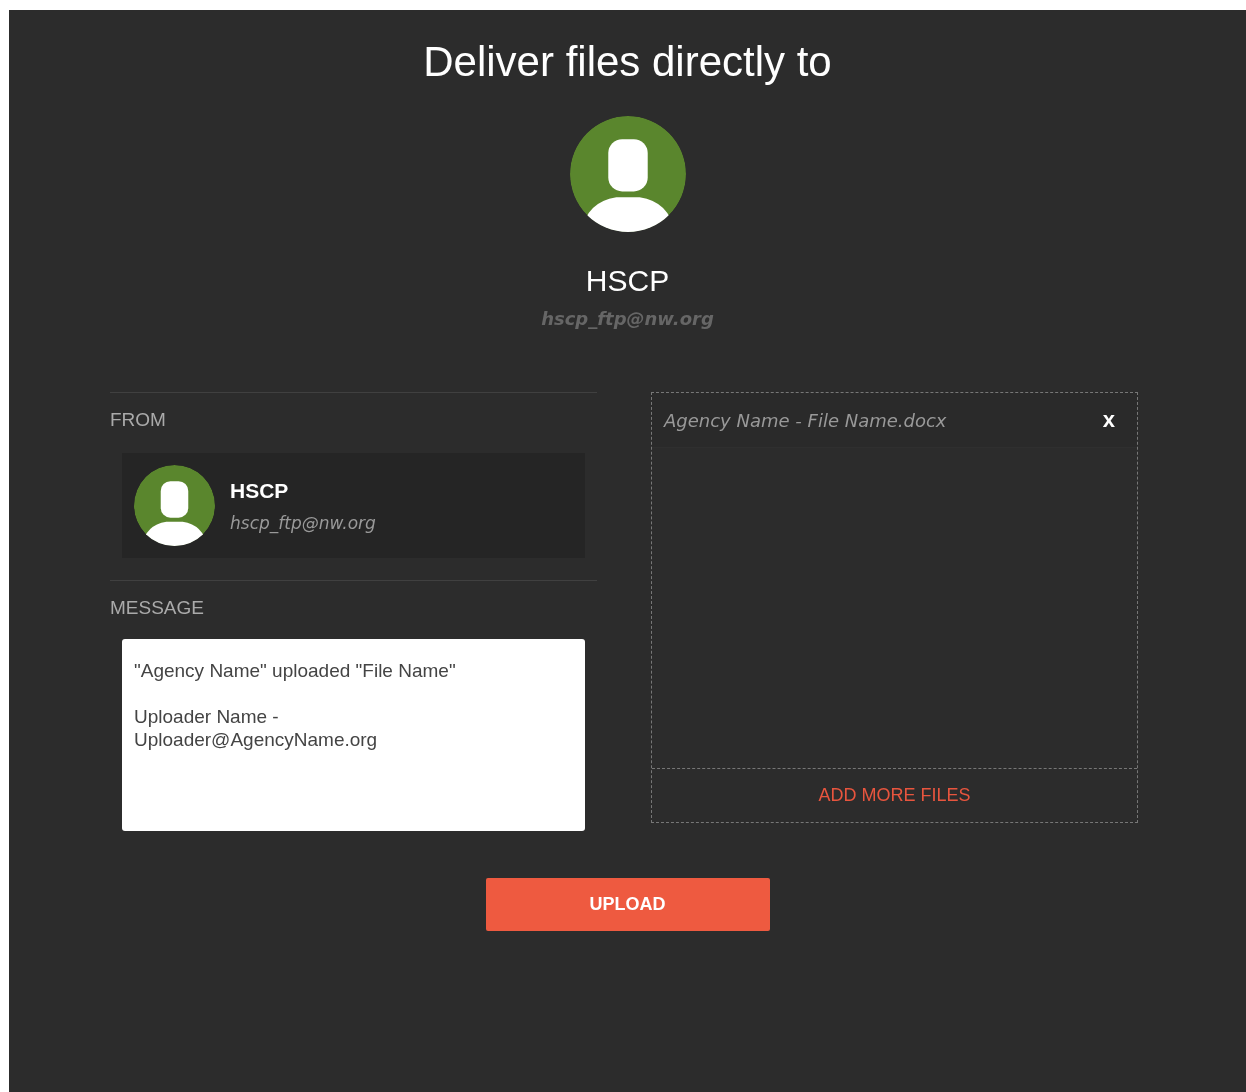 This screenshot has height=1092, width=1246. What do you see at coordinates (138, 420) in the screenshot?
I see `section-label: FROM` at bounding box center [138, 420].